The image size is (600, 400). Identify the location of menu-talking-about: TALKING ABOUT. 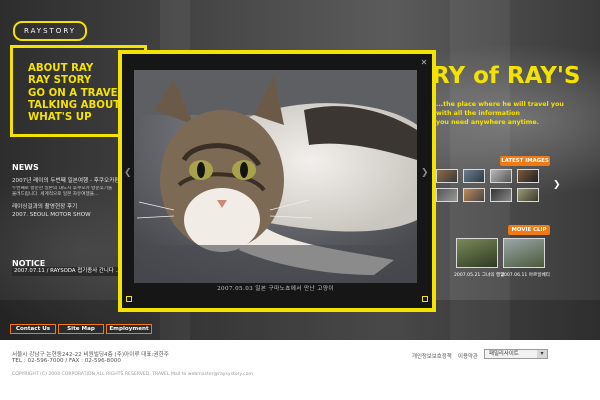
(76, 106).